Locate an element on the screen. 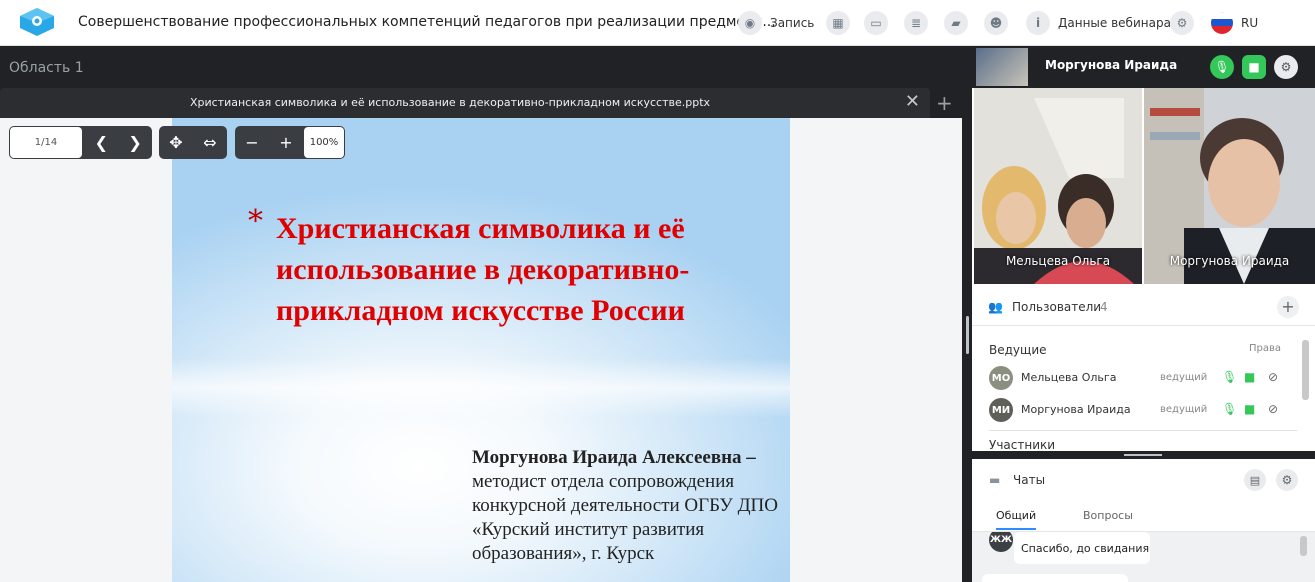 The width and height of the screenshot is (1315, 582). users-icon: 👥 is located at coordinates (995, 307).